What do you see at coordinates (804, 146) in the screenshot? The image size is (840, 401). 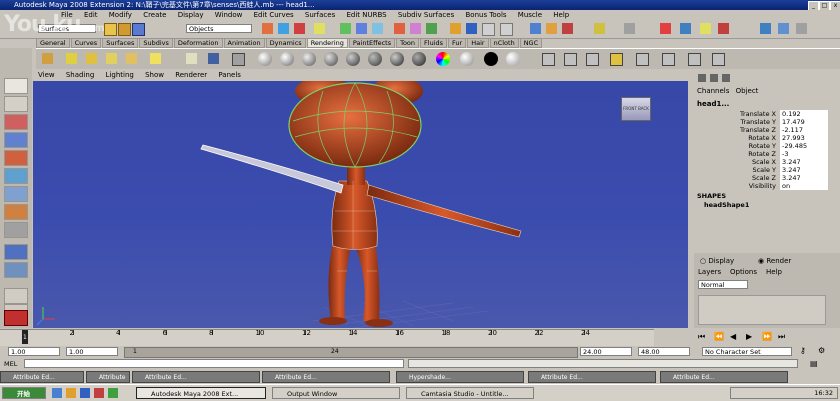 I see `channel-value: -29.485` at bounding box center [804, 146].